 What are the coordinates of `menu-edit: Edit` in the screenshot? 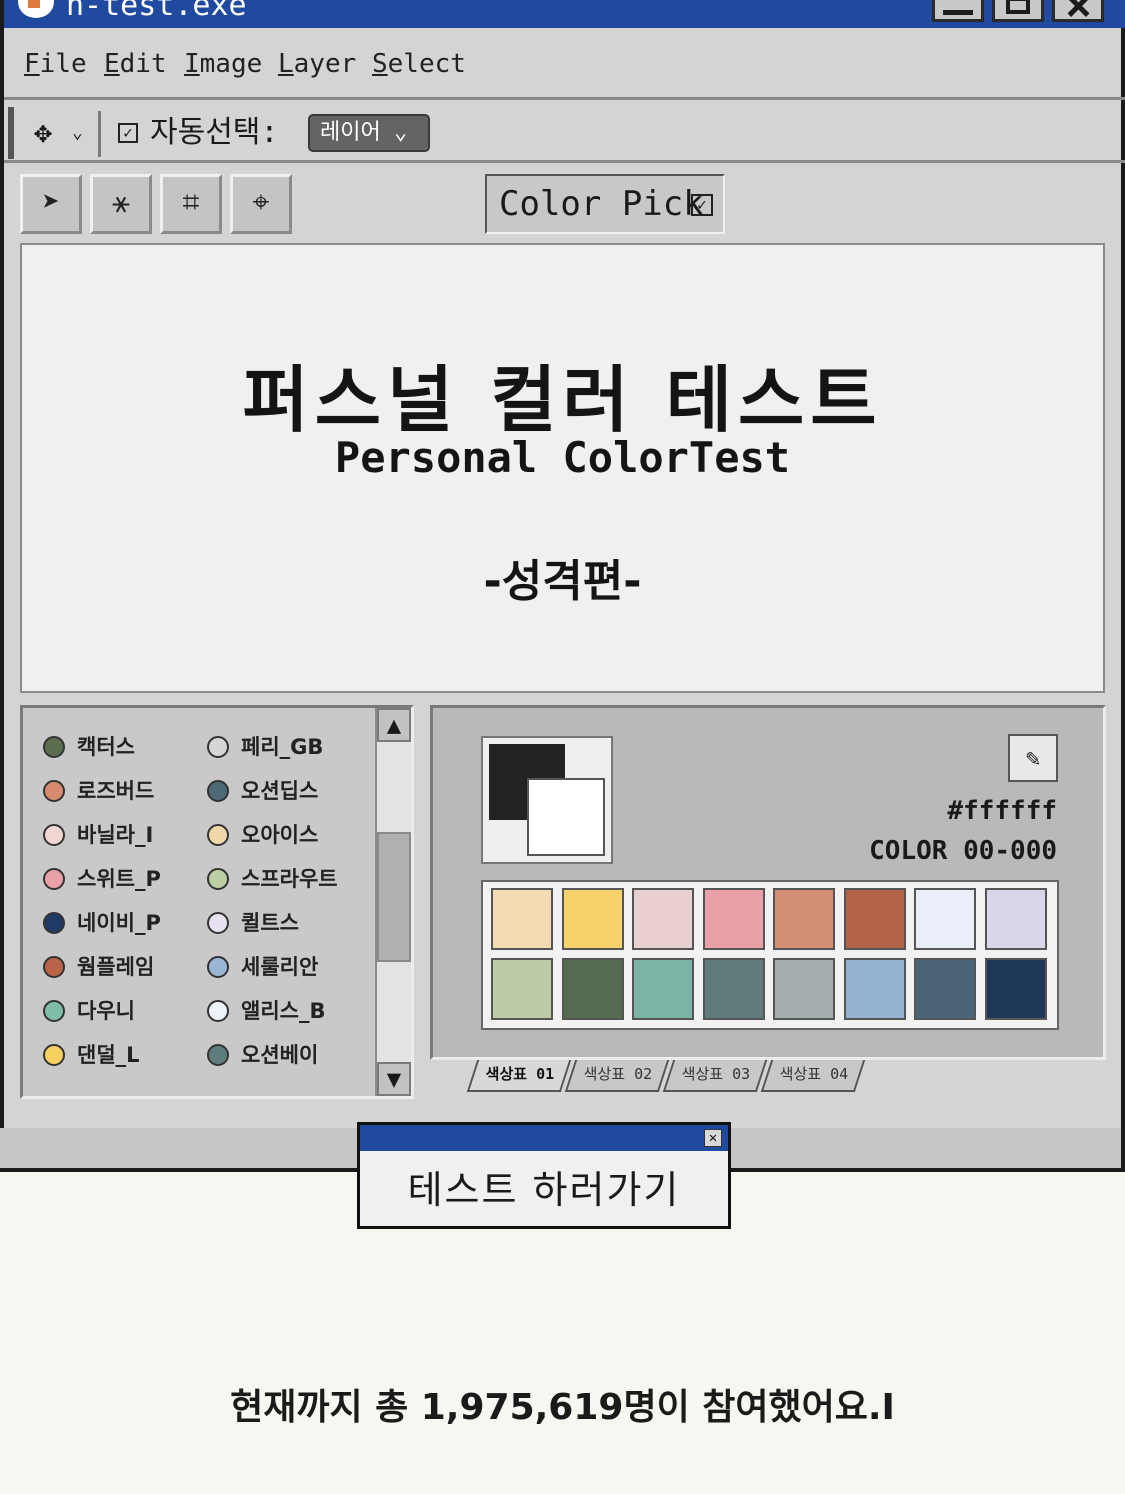 It's located at (135, 64).